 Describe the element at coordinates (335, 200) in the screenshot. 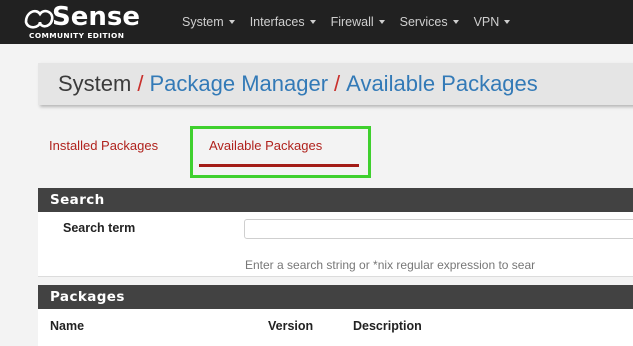

I see `search-panel-heading: Search` at that location.